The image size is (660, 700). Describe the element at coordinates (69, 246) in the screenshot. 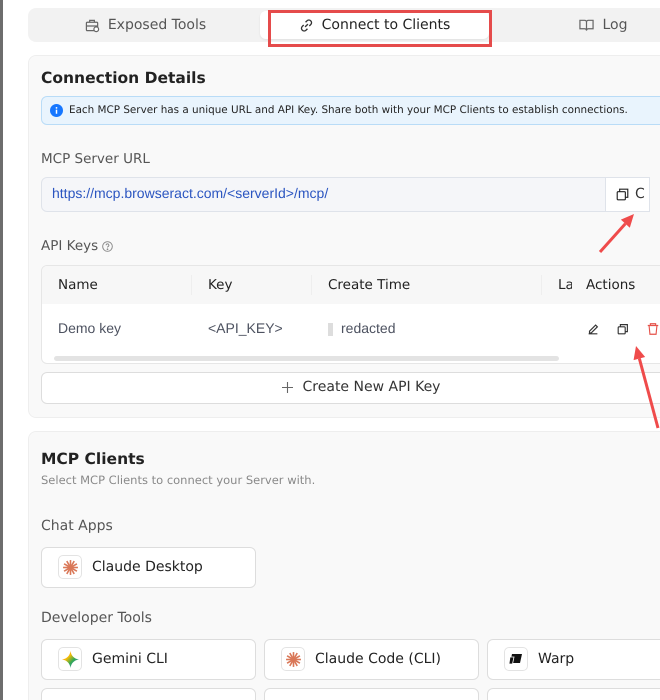

I see `field-label: API Keys` at that location.